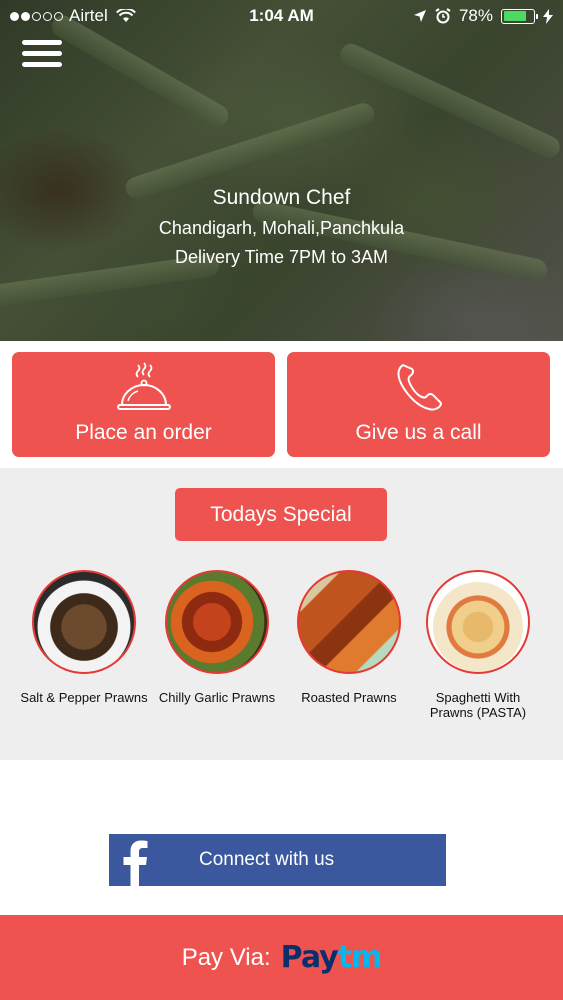 This screenshot has width=563, height=1000. I want to click on give-call-button: Give us a call, so click(418, 404).